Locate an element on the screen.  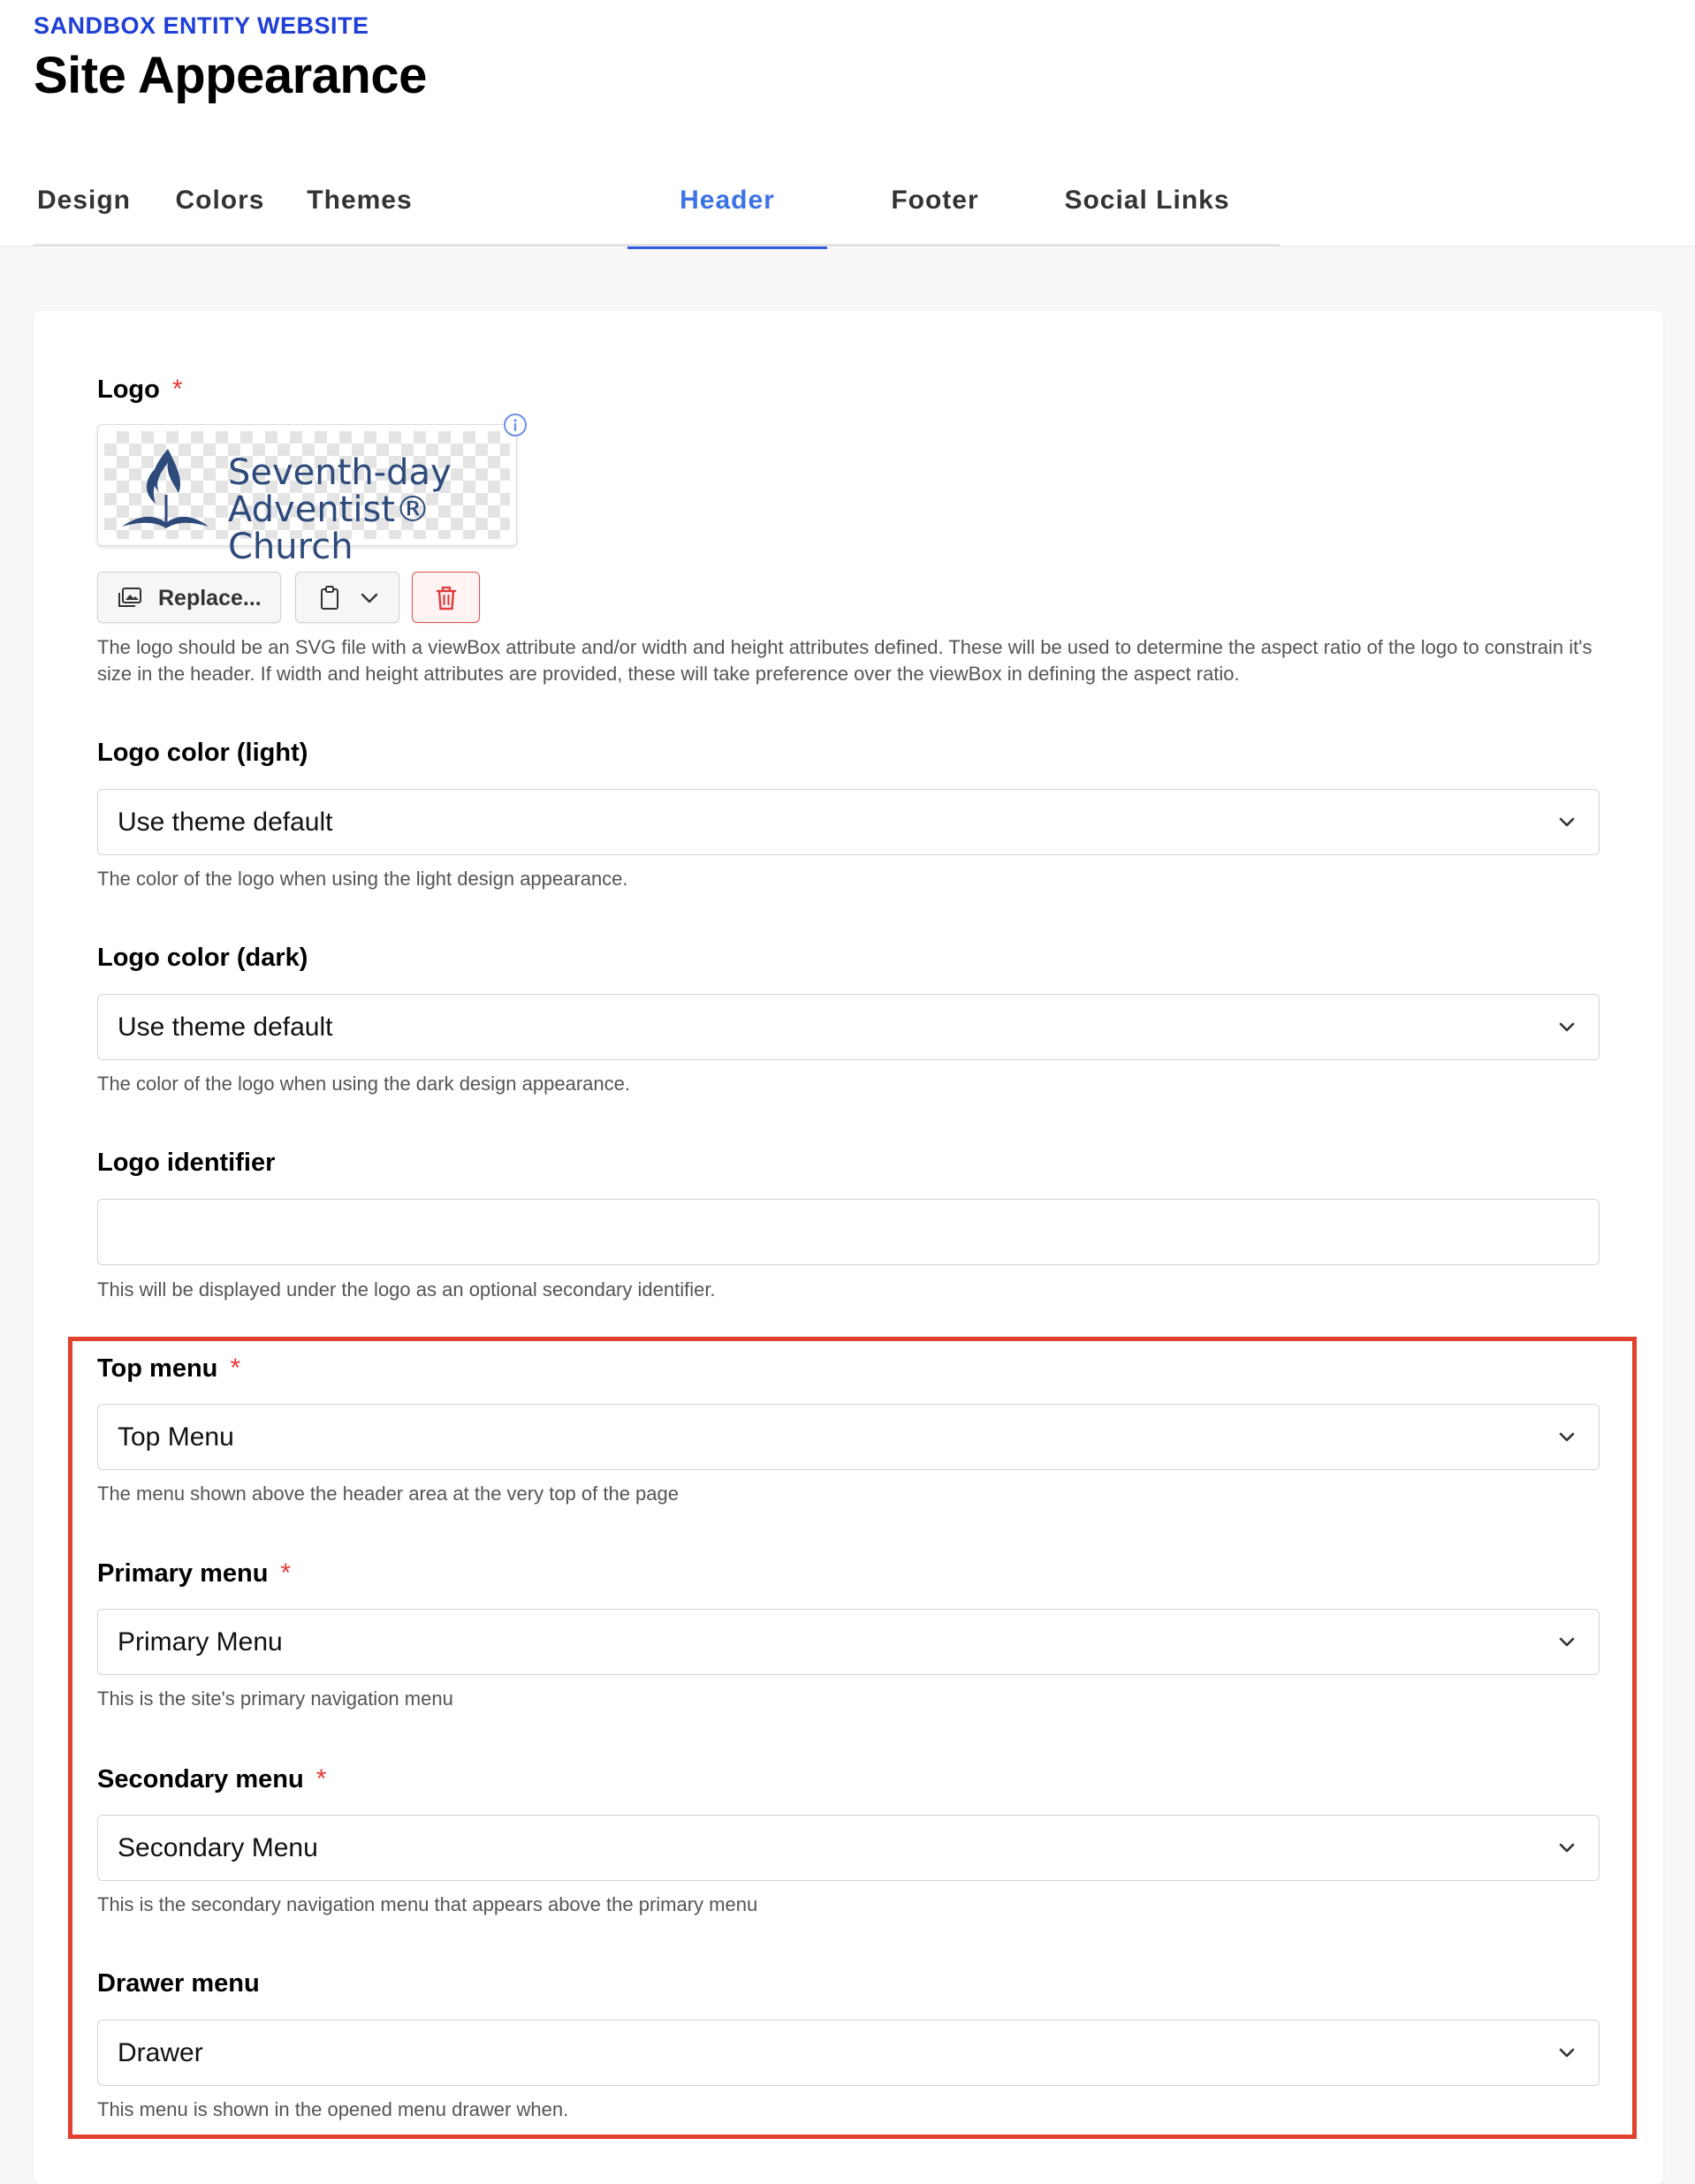
transparent-background: Seventh-day Adventist® Church is located at coordinates (307, 498).